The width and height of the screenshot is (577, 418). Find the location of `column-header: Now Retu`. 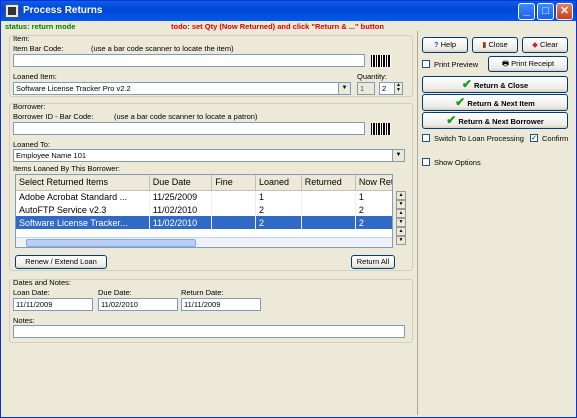

column-header: Now Retu is located at coordinates (373, 183).